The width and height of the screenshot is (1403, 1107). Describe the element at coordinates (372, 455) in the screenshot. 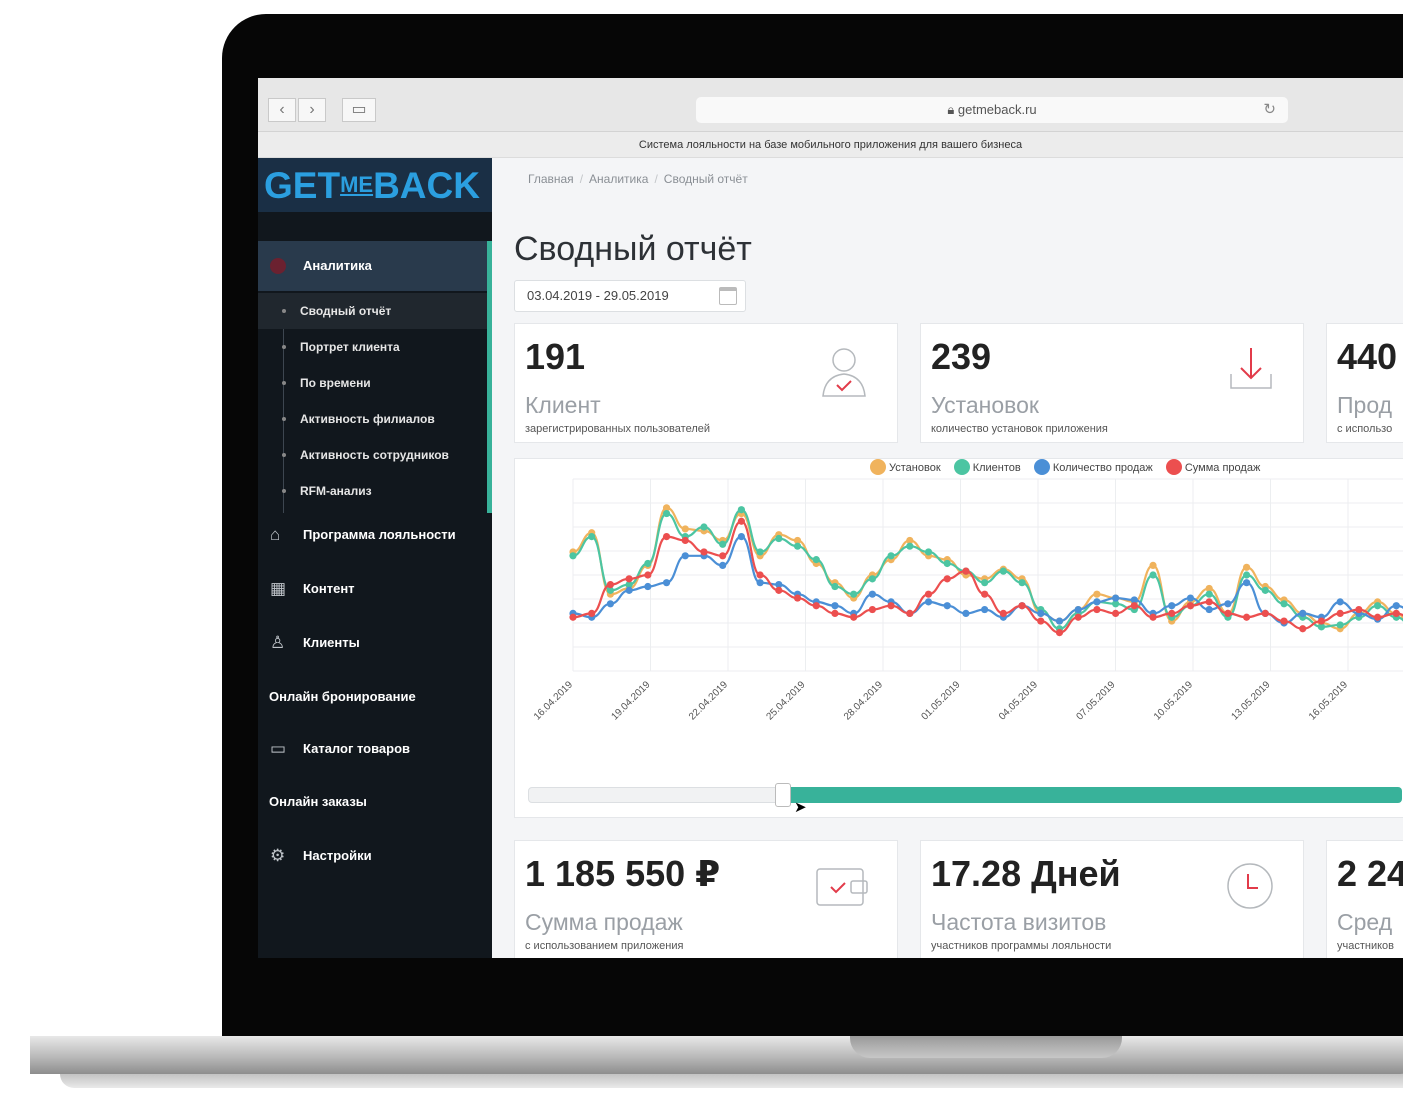

I see `subnav-item-staff-activity: Активность сотрудников` at that location.